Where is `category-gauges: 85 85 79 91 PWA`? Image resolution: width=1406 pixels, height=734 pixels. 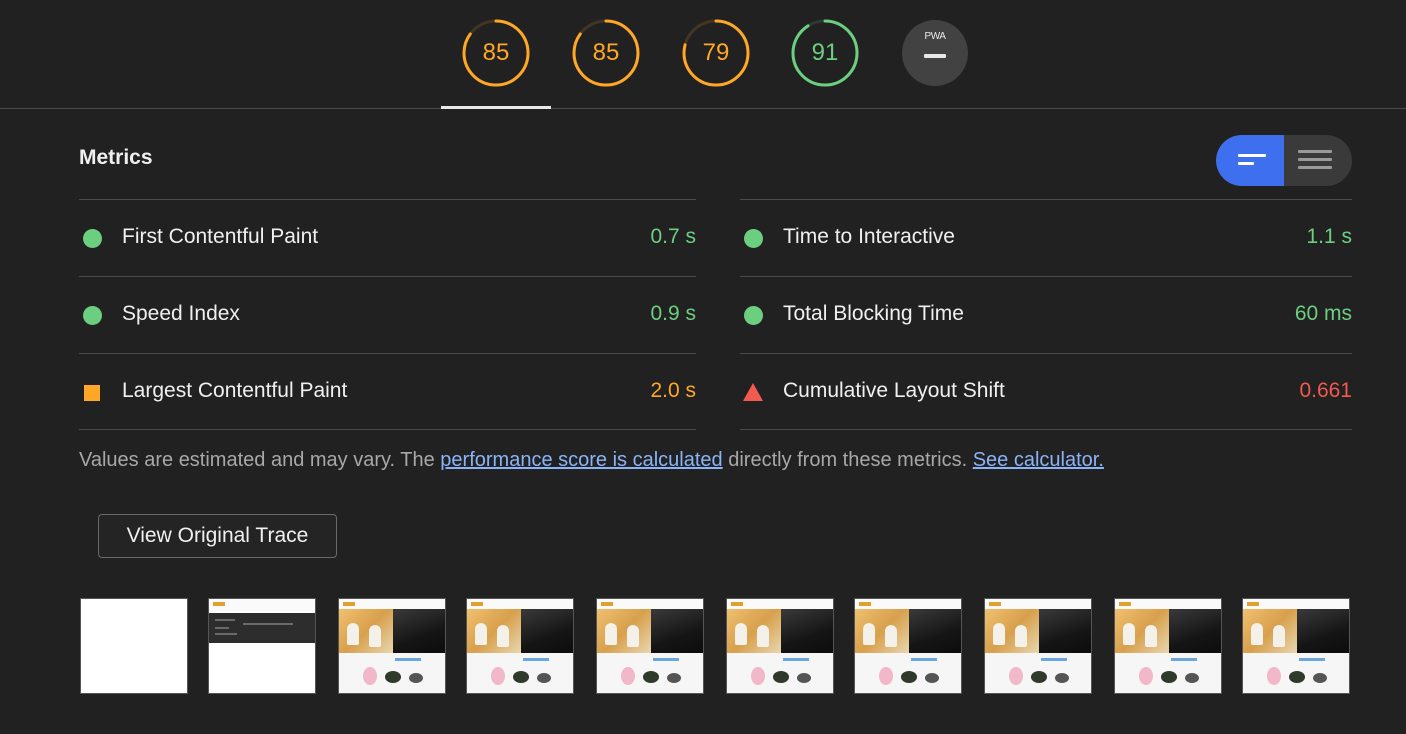
category-gauges: 85 85 79 91 PWA is located at coordinates (703, 54).